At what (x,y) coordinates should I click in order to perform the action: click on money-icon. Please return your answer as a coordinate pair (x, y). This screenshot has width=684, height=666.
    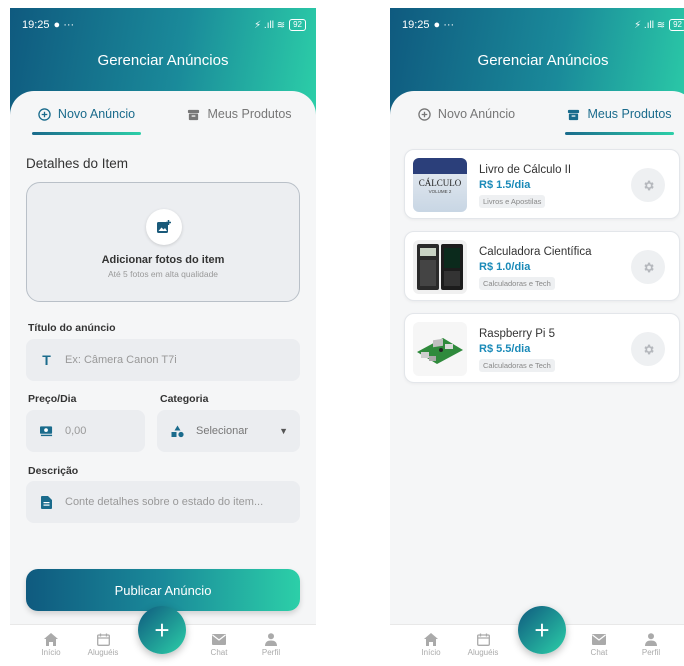
    Looking at the image, I should click on (46, 431).